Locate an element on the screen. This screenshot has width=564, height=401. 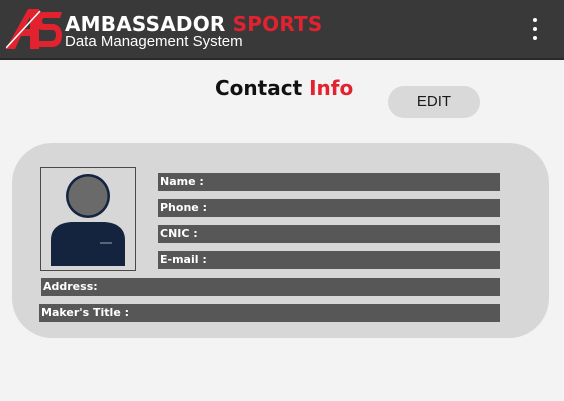
brand-name: AMBASSADOR SPORTS is located at coordinates (194, 24).